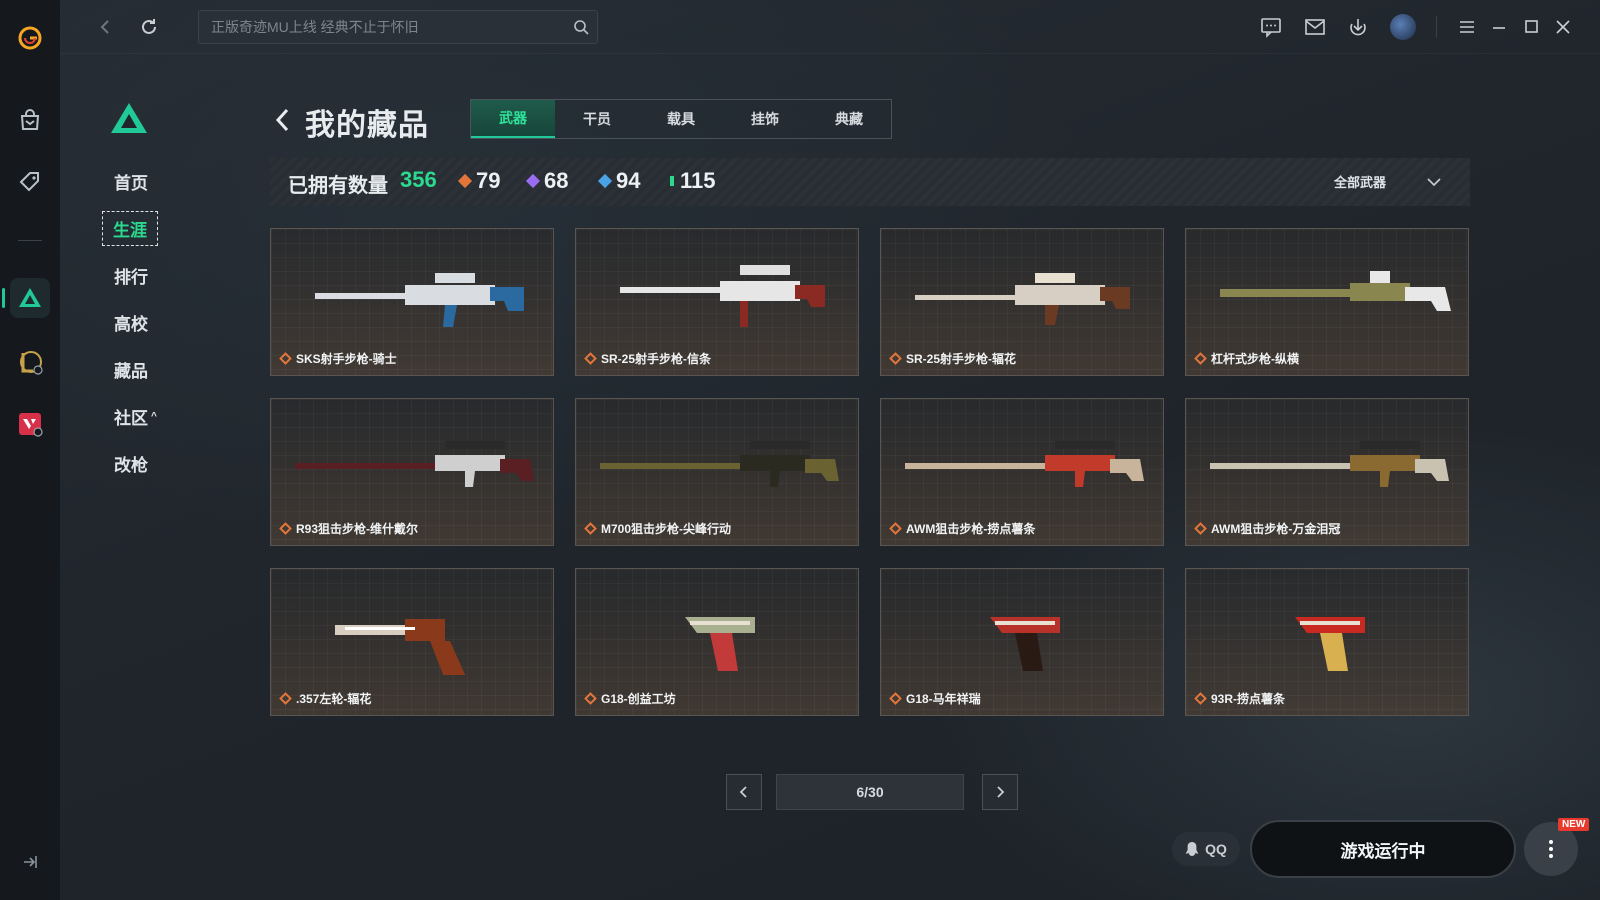 This screenshot has width=1600, height=900. I want to click on weapon-card-label: R93狙击步枪-维什戴尔, so click(349, 528).